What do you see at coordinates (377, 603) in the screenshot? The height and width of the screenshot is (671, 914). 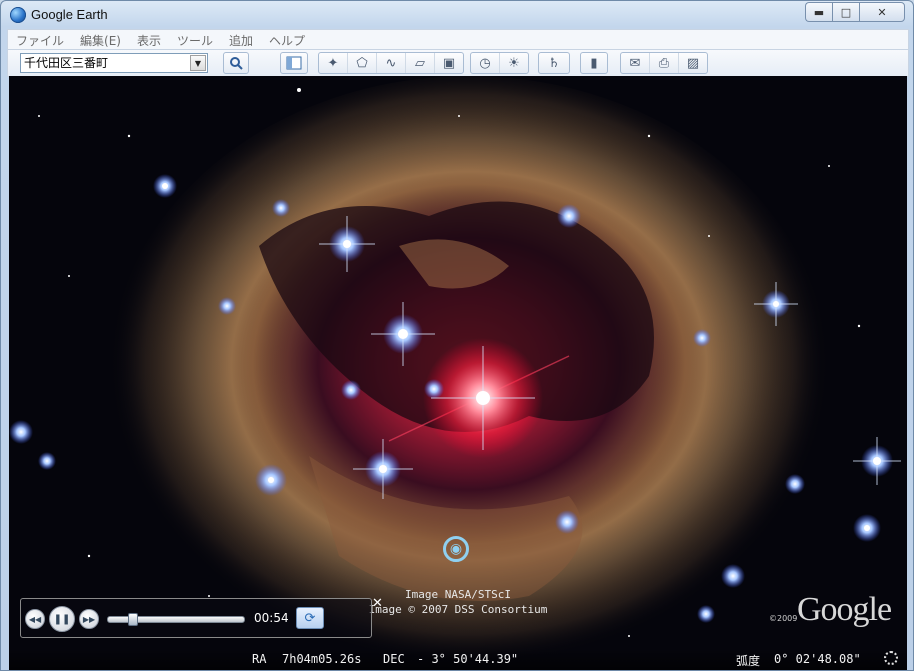 I see `close-tour-icon: ✕` at bounding box center [377, 603].